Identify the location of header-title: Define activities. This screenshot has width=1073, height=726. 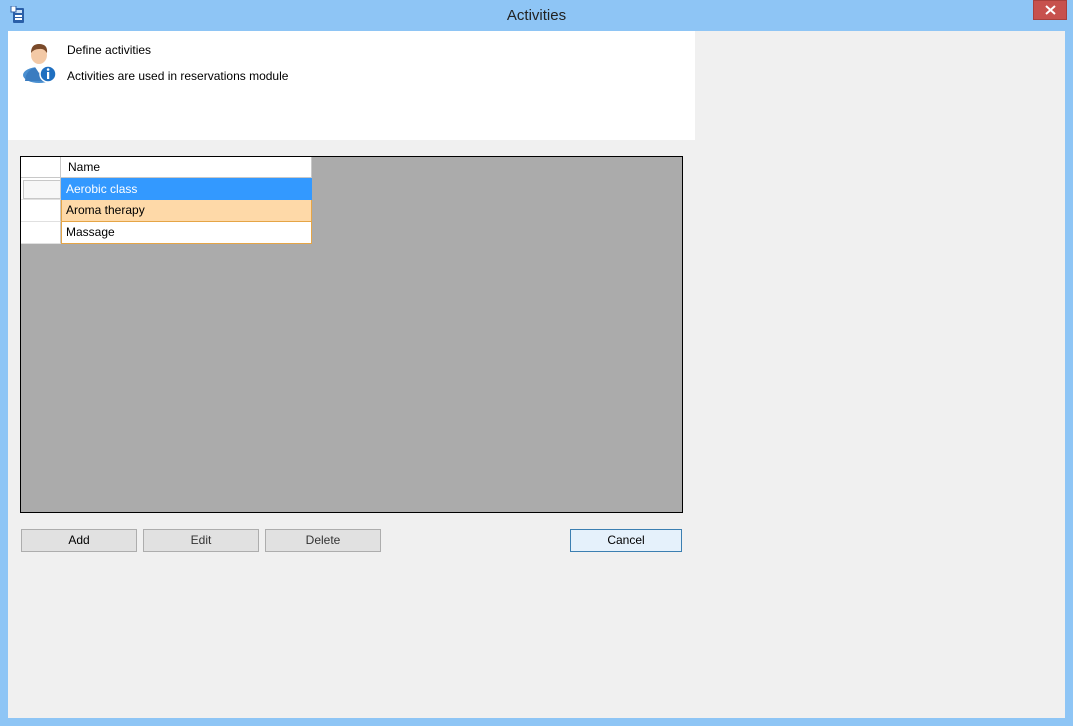
(109, 50).